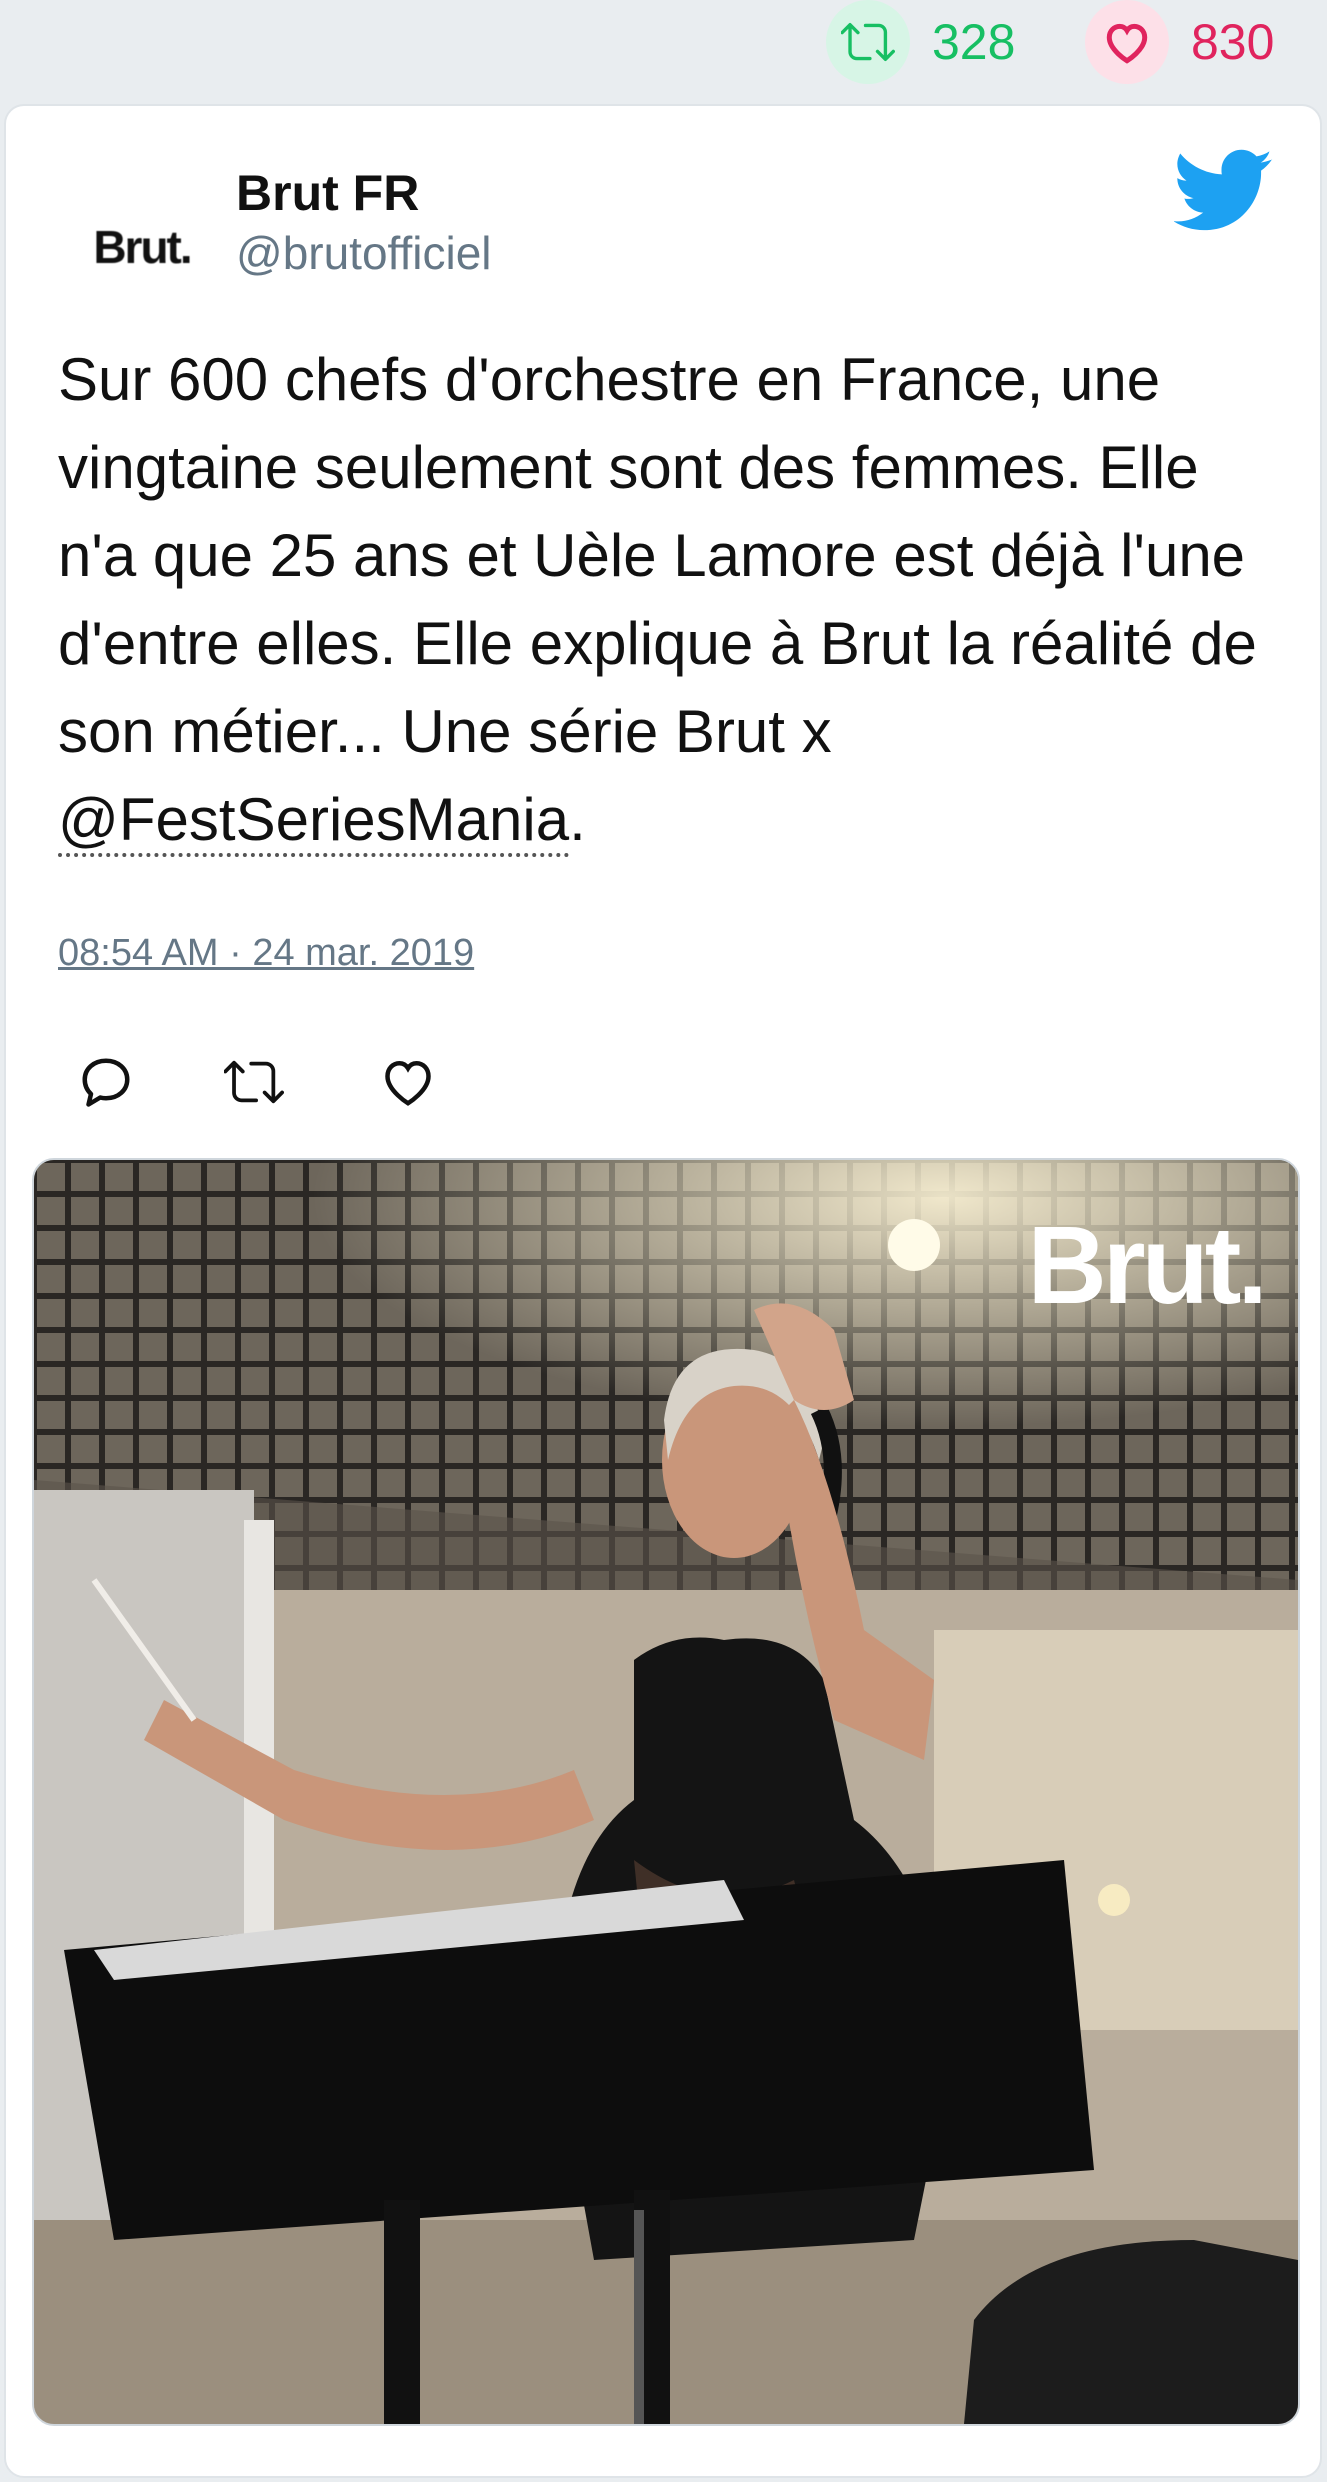 This screenshot has height=2482, width=1327. Describe the element at coordinates (327, 193) in the screenshot. I see `author-name: Brut FR` at that location.